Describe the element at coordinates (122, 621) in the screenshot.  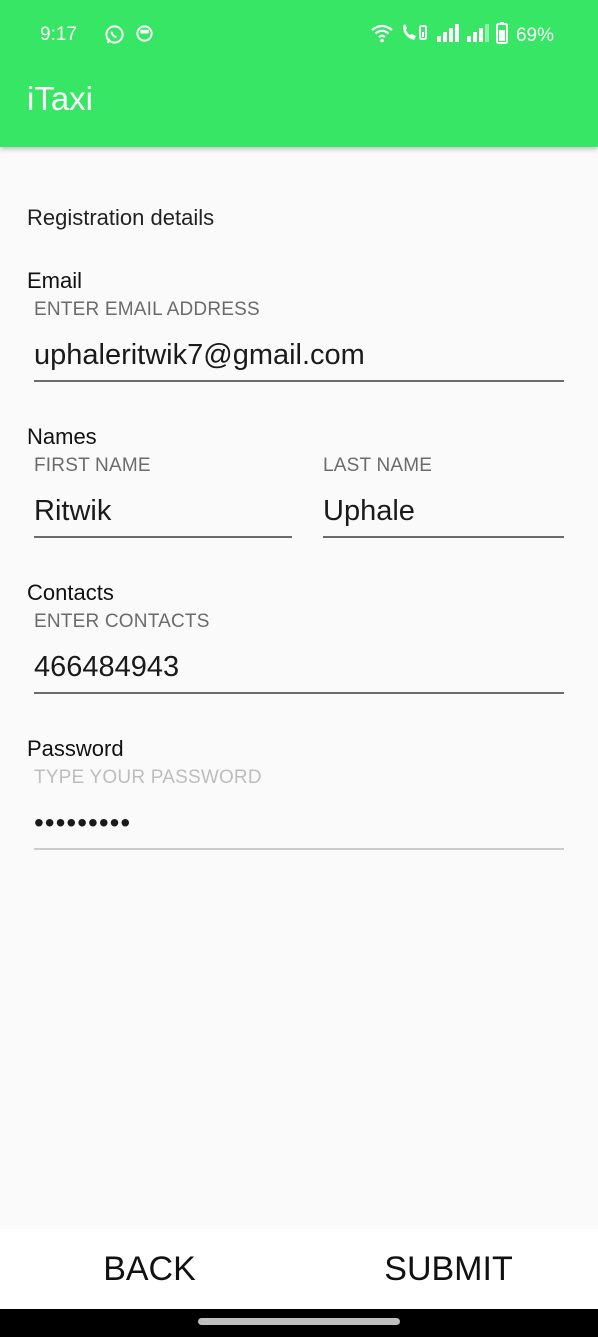
I see `contacts-hint: ENTER CONTACTS` at that location.